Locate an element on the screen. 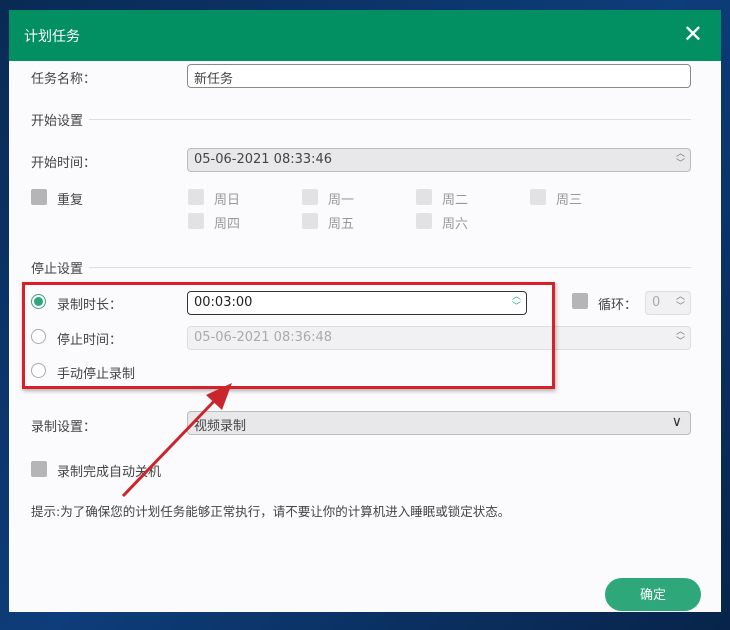 This screenshot has width=730, height=630. arrow-shaft is located at coordinates (171, 445).